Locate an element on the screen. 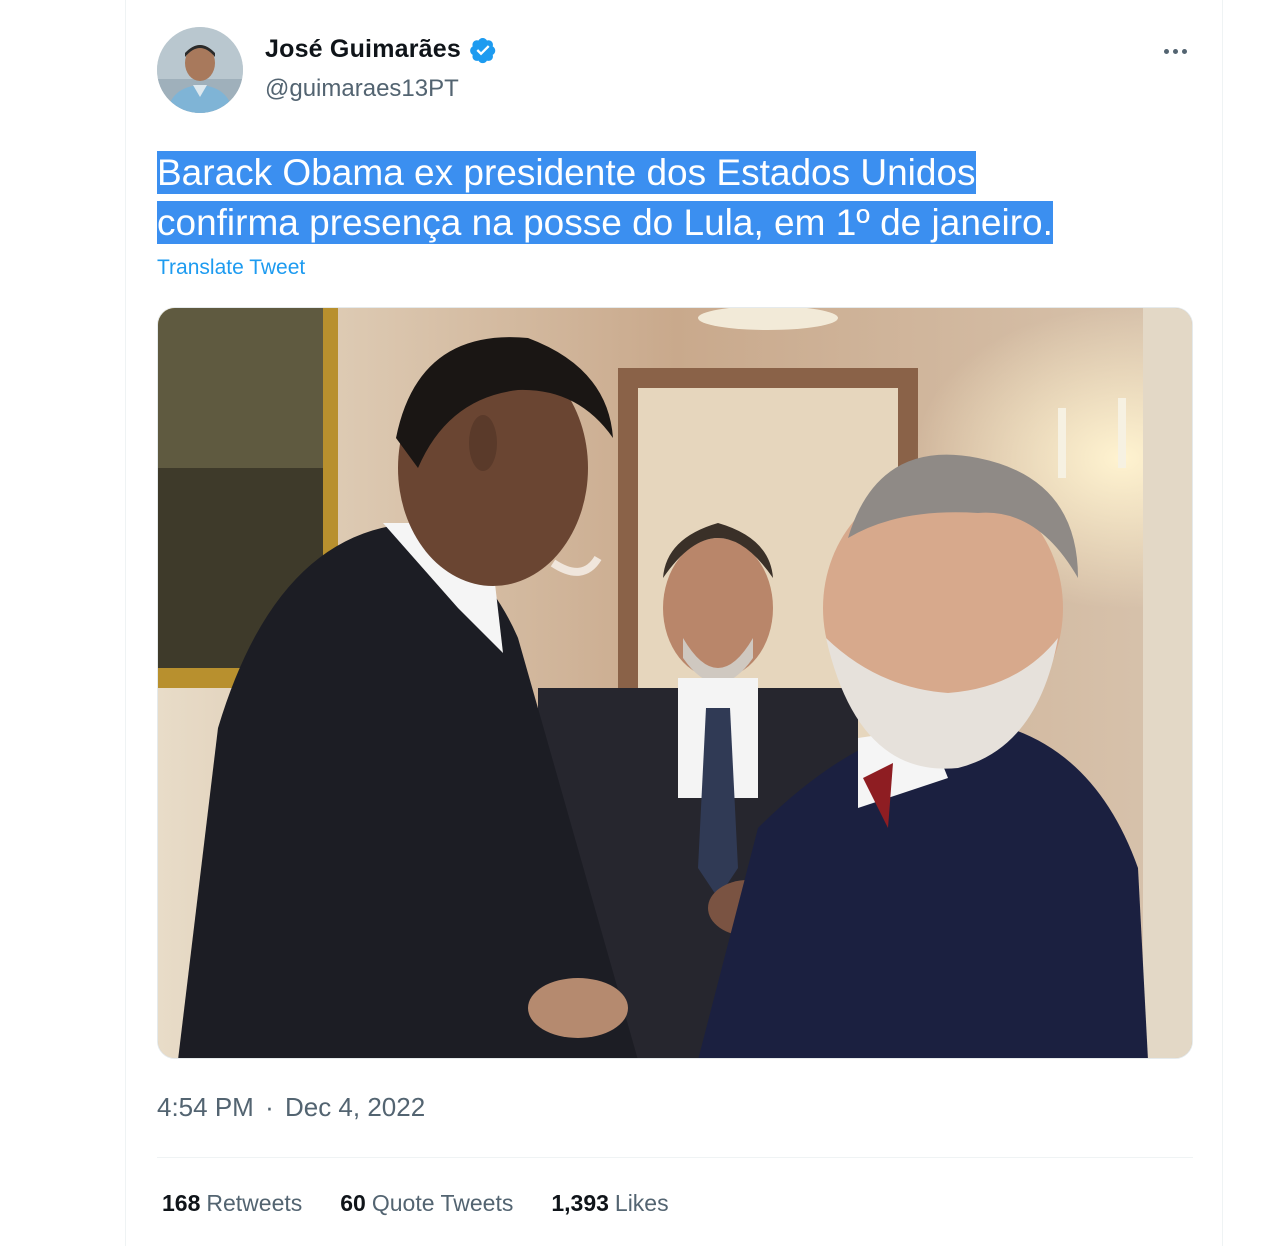 This screenshot has width=1280, height=1246. tweet-time: 4:54 PM is located at coordinates (205, 1107).